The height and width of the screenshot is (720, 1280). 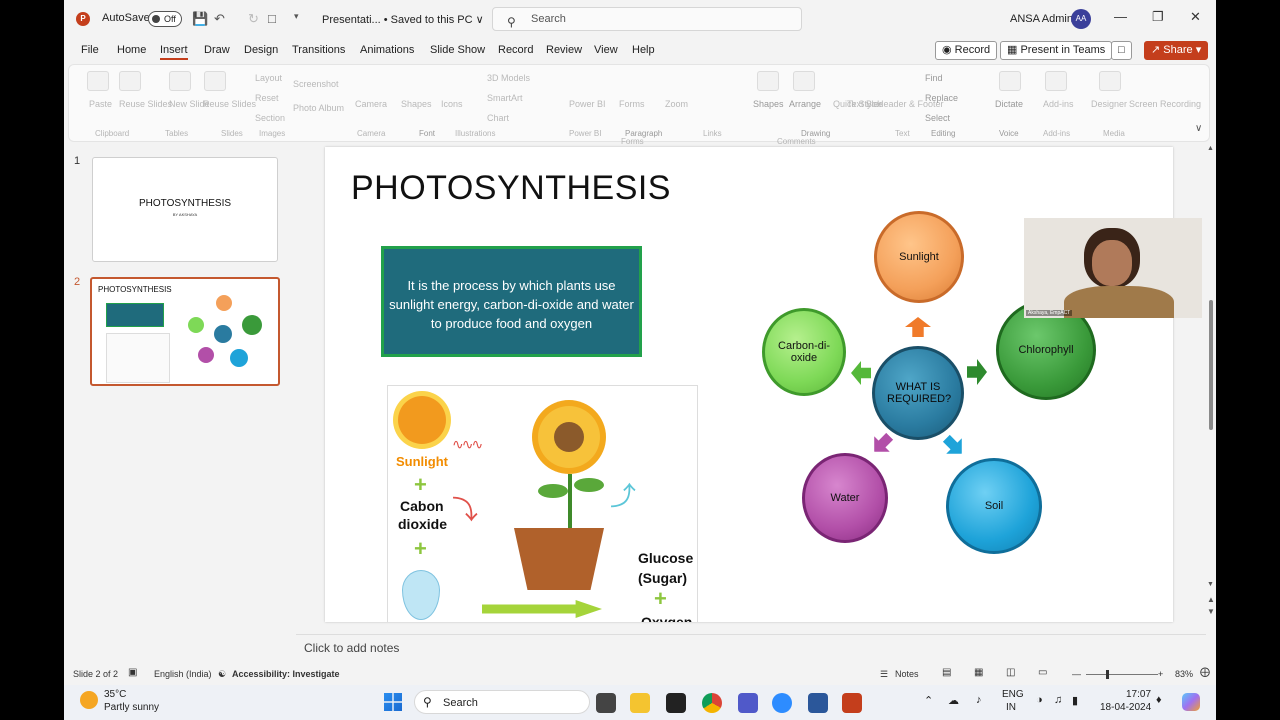 I want to click on task-view-icon, so click(x=606, y=703).